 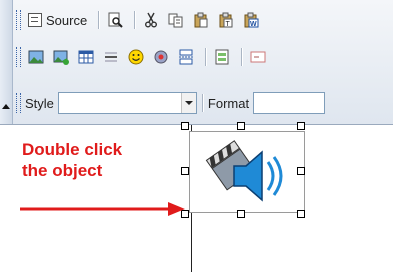 I want to click on special-char-button, so click(x=161, y=57).